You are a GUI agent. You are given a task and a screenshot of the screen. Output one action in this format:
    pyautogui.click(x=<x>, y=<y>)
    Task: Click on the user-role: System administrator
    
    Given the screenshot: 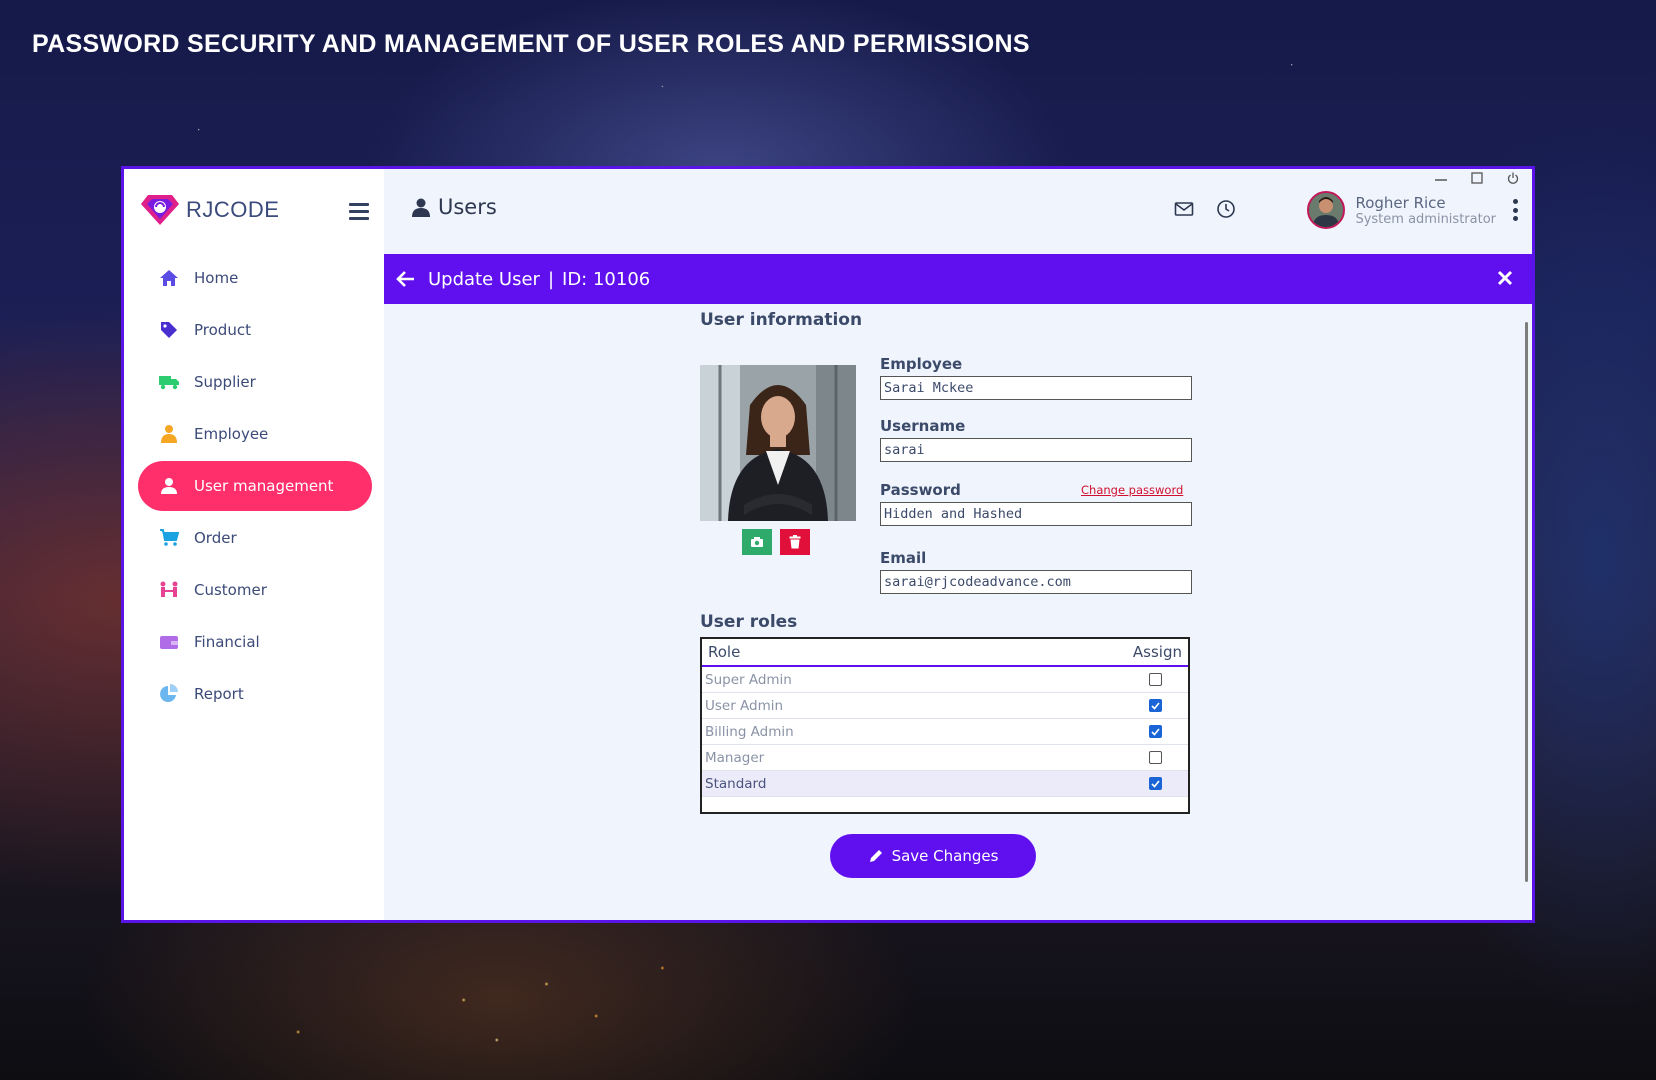 What is the action you would take?
    pyautogui.click(x=1425, y=219)
    